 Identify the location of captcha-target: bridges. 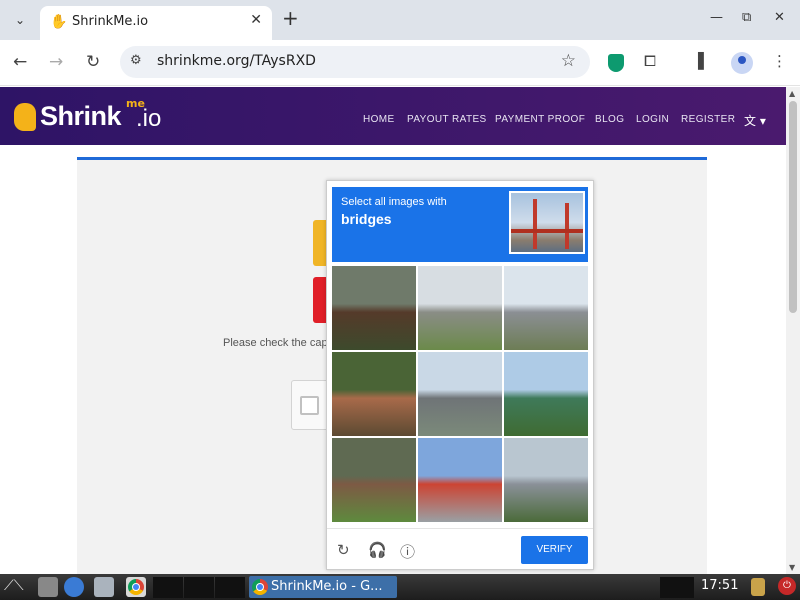
(366, 219).